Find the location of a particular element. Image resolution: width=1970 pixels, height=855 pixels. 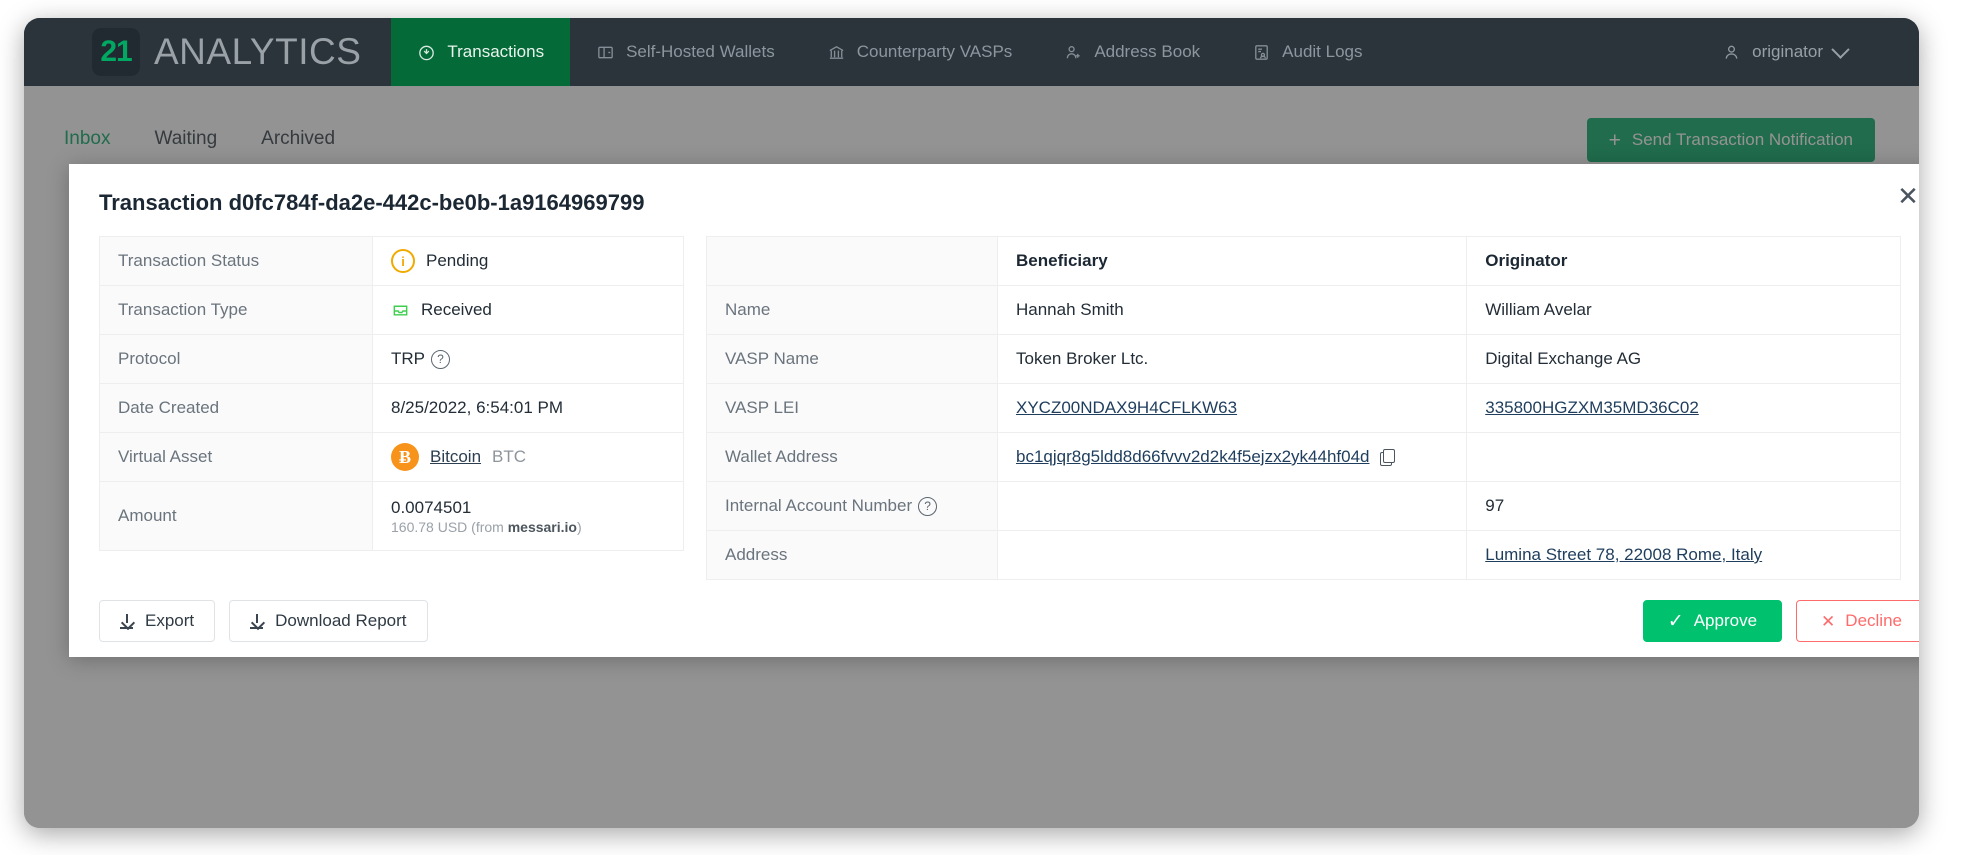

row-value-amount: 0.0074501 160.78 USD (from messari.io) is located at coordinates (528, 516).